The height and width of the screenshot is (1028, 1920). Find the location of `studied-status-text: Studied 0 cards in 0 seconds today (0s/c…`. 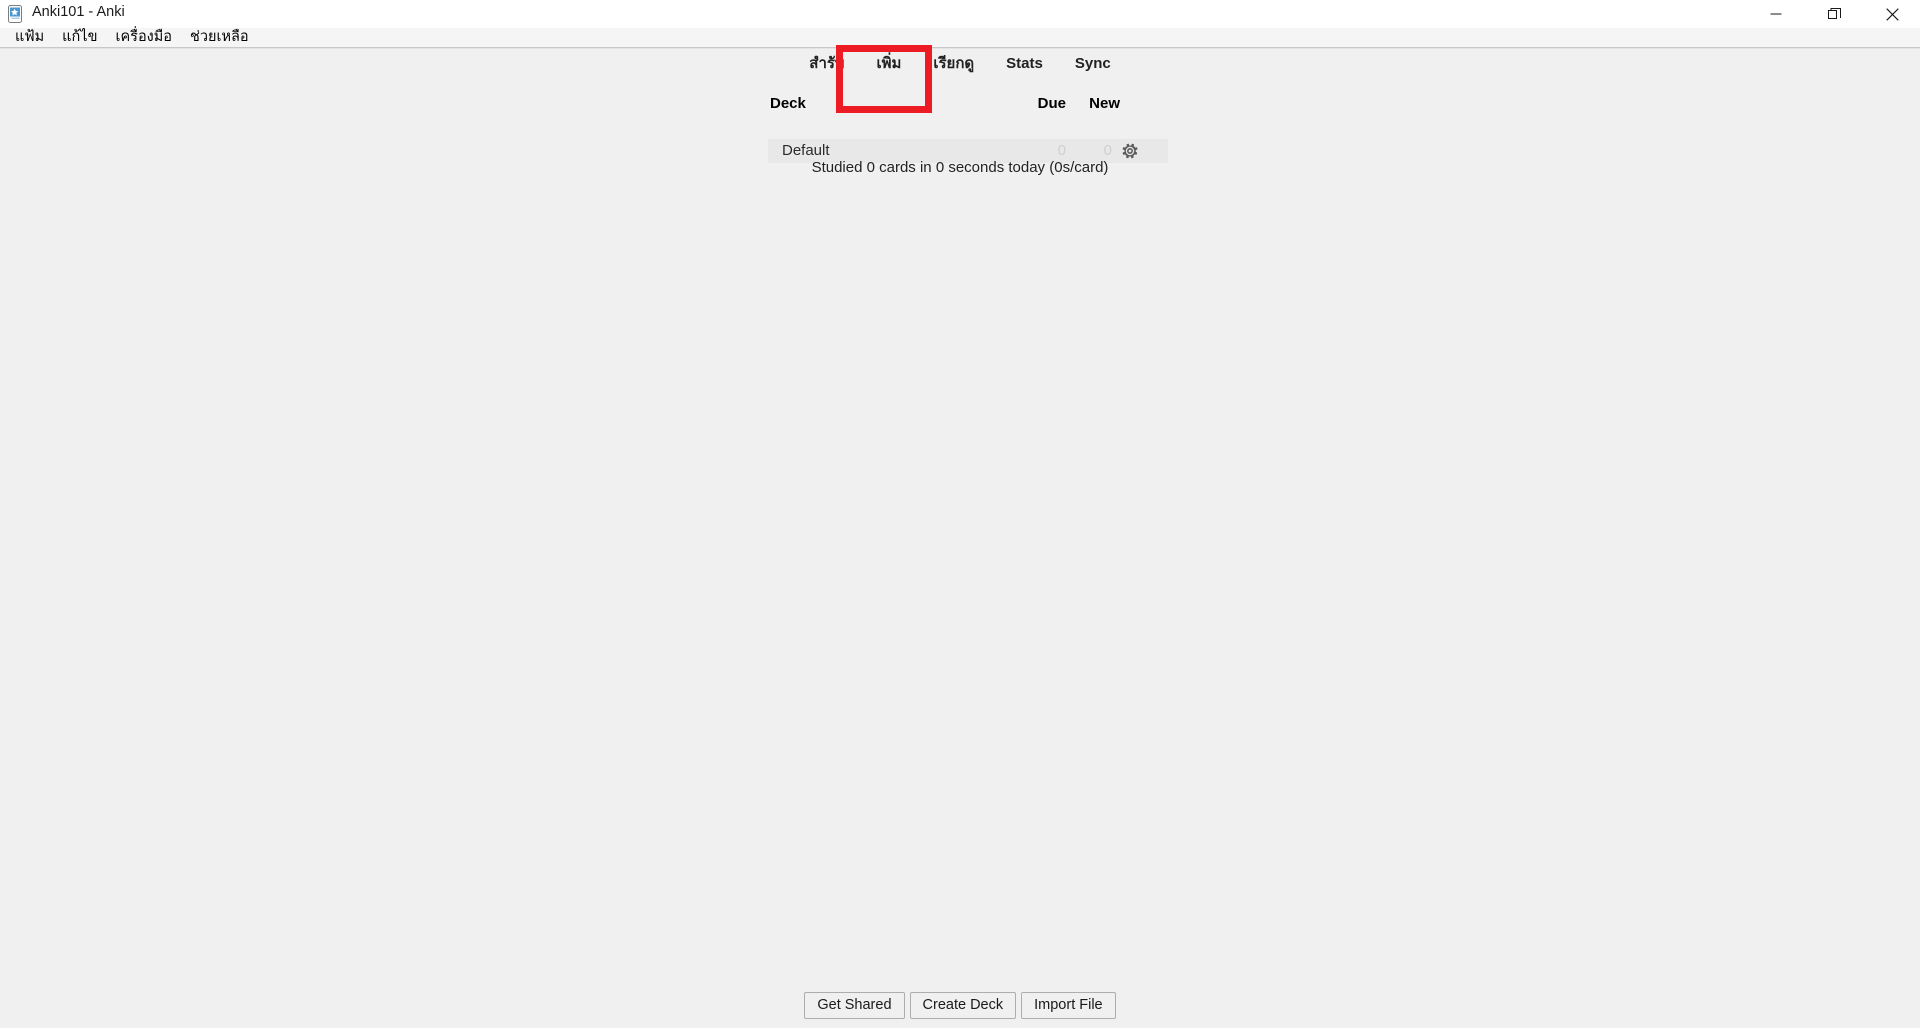

studied-status-text: Studied 0 cards in 0 seconds today (0s/c… is located at coordinates (960, 167).